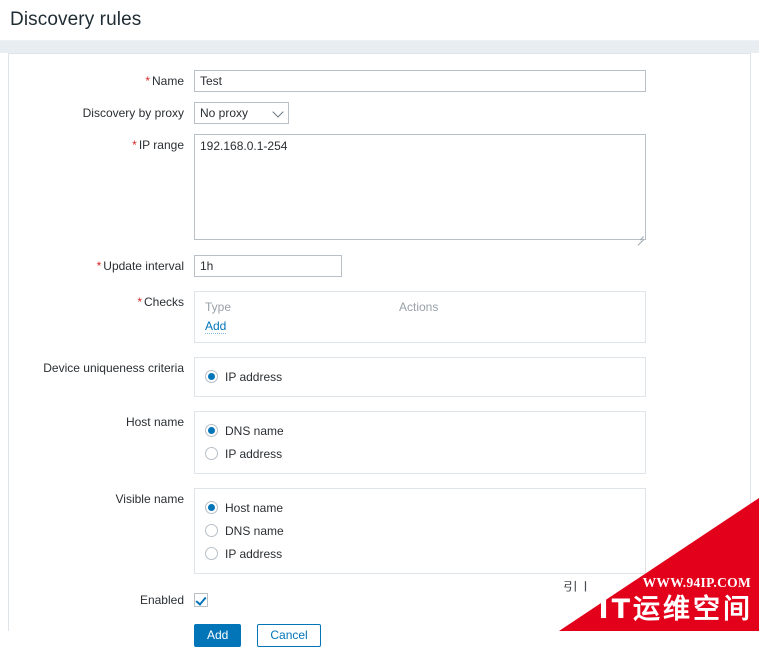 The image size is (759, 647). Describe the element at coordinates (472, 113) in the screenshot. I see `control-discovery-by-proxy: No proxy` at that location.